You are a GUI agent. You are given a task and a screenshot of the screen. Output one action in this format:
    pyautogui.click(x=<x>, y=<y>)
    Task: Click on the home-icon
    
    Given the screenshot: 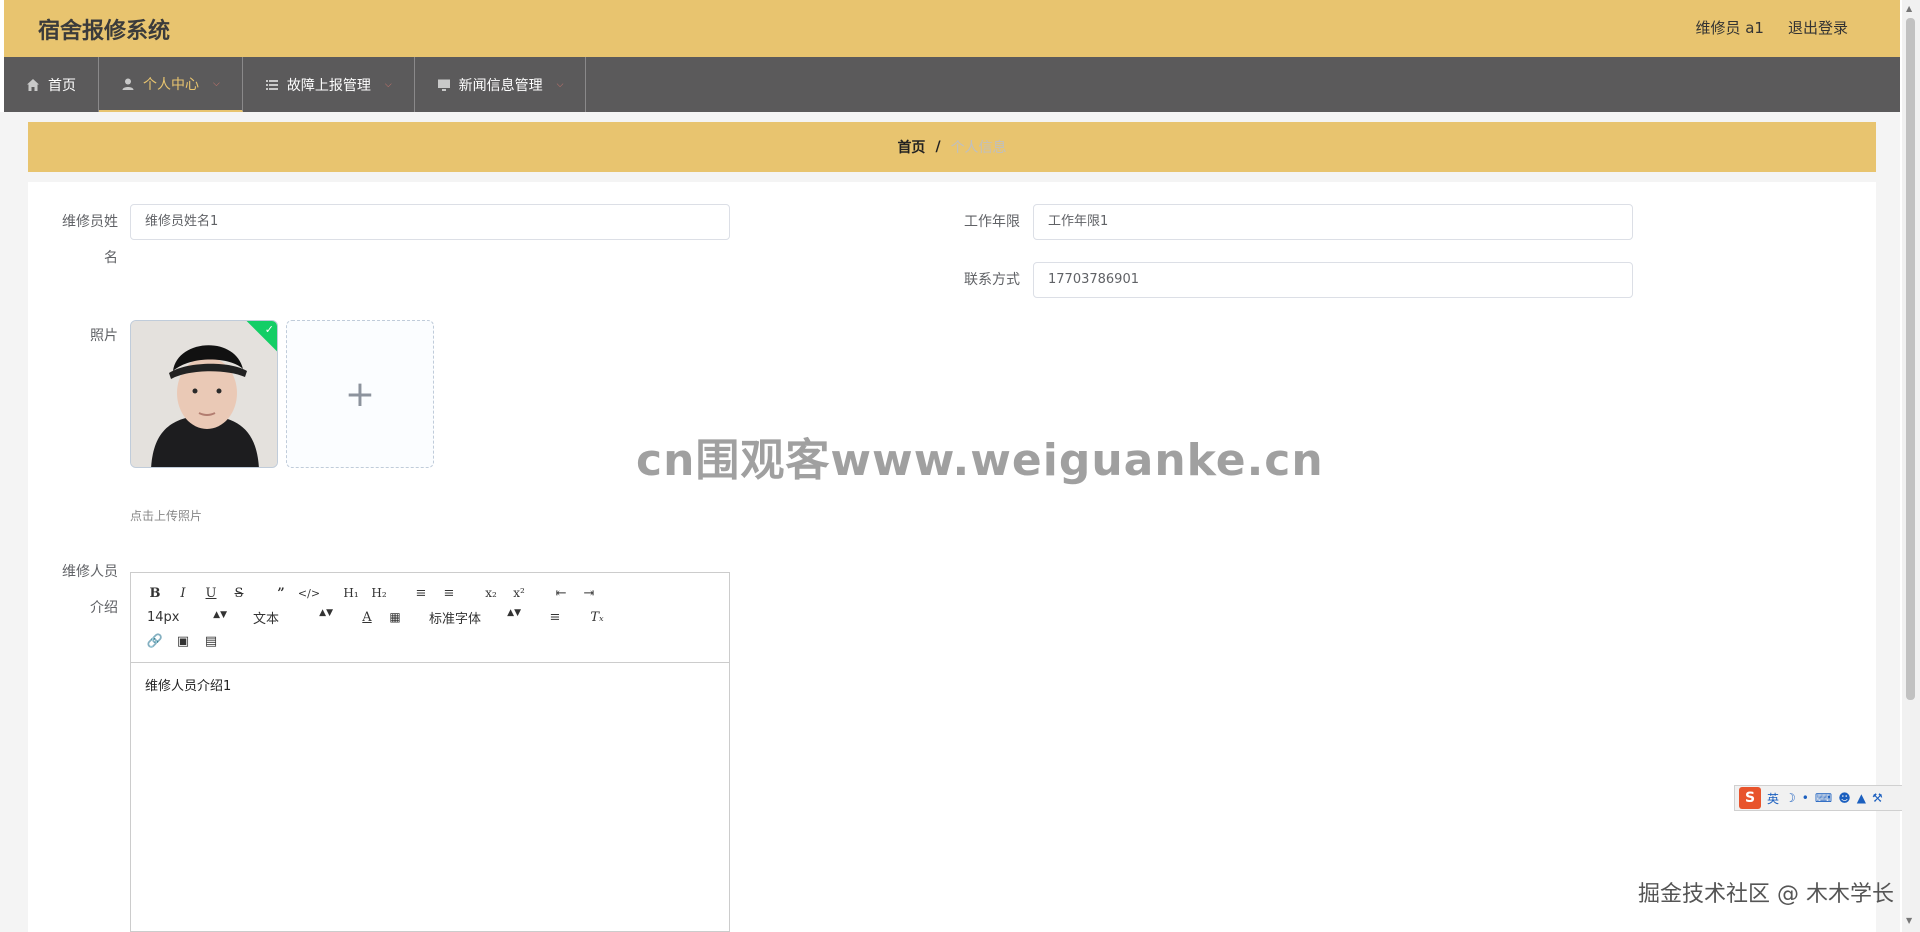 What is the action you would take?
    pyautogui.click(x=33, y=85)
    